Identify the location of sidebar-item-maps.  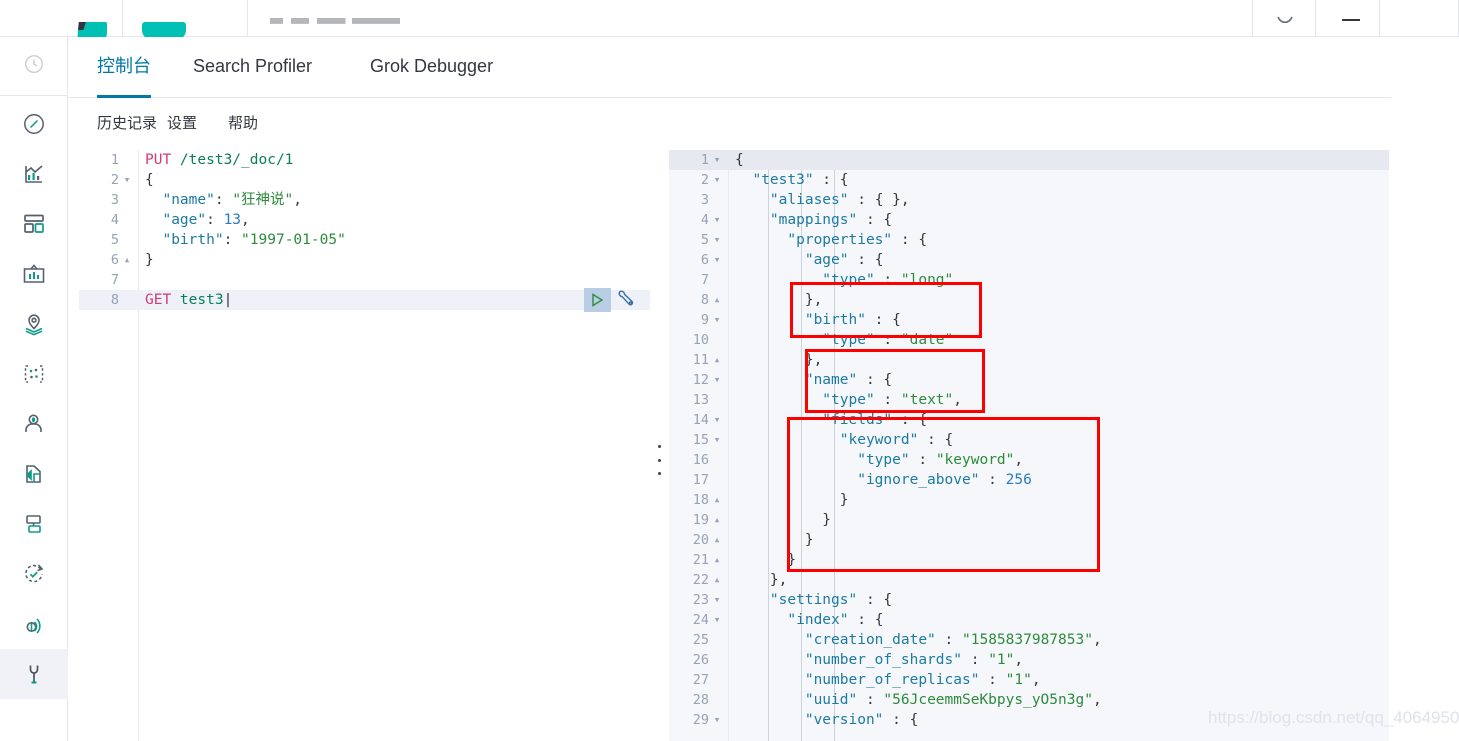
(34, 324).